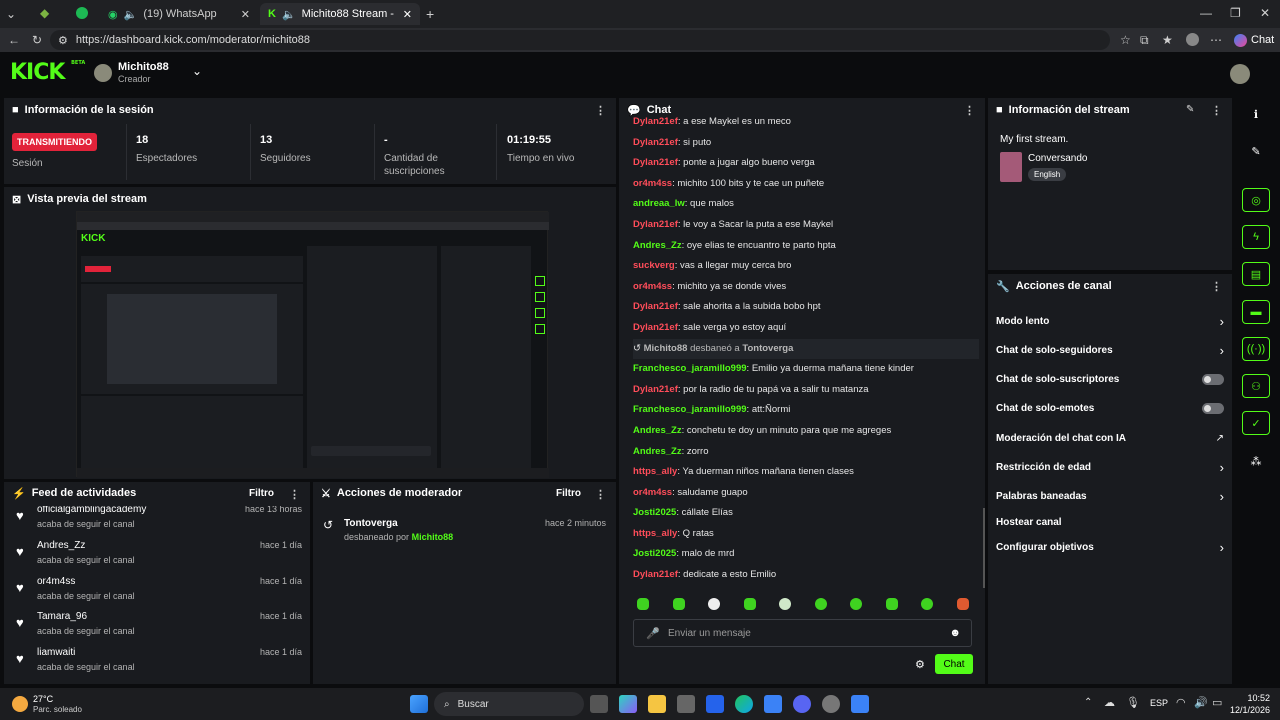 The height and width of the screenshot is (720, 1280). Describe the element at coordinates (657, 704) in the screenshot. I see `file-explorer-icon` at that location.